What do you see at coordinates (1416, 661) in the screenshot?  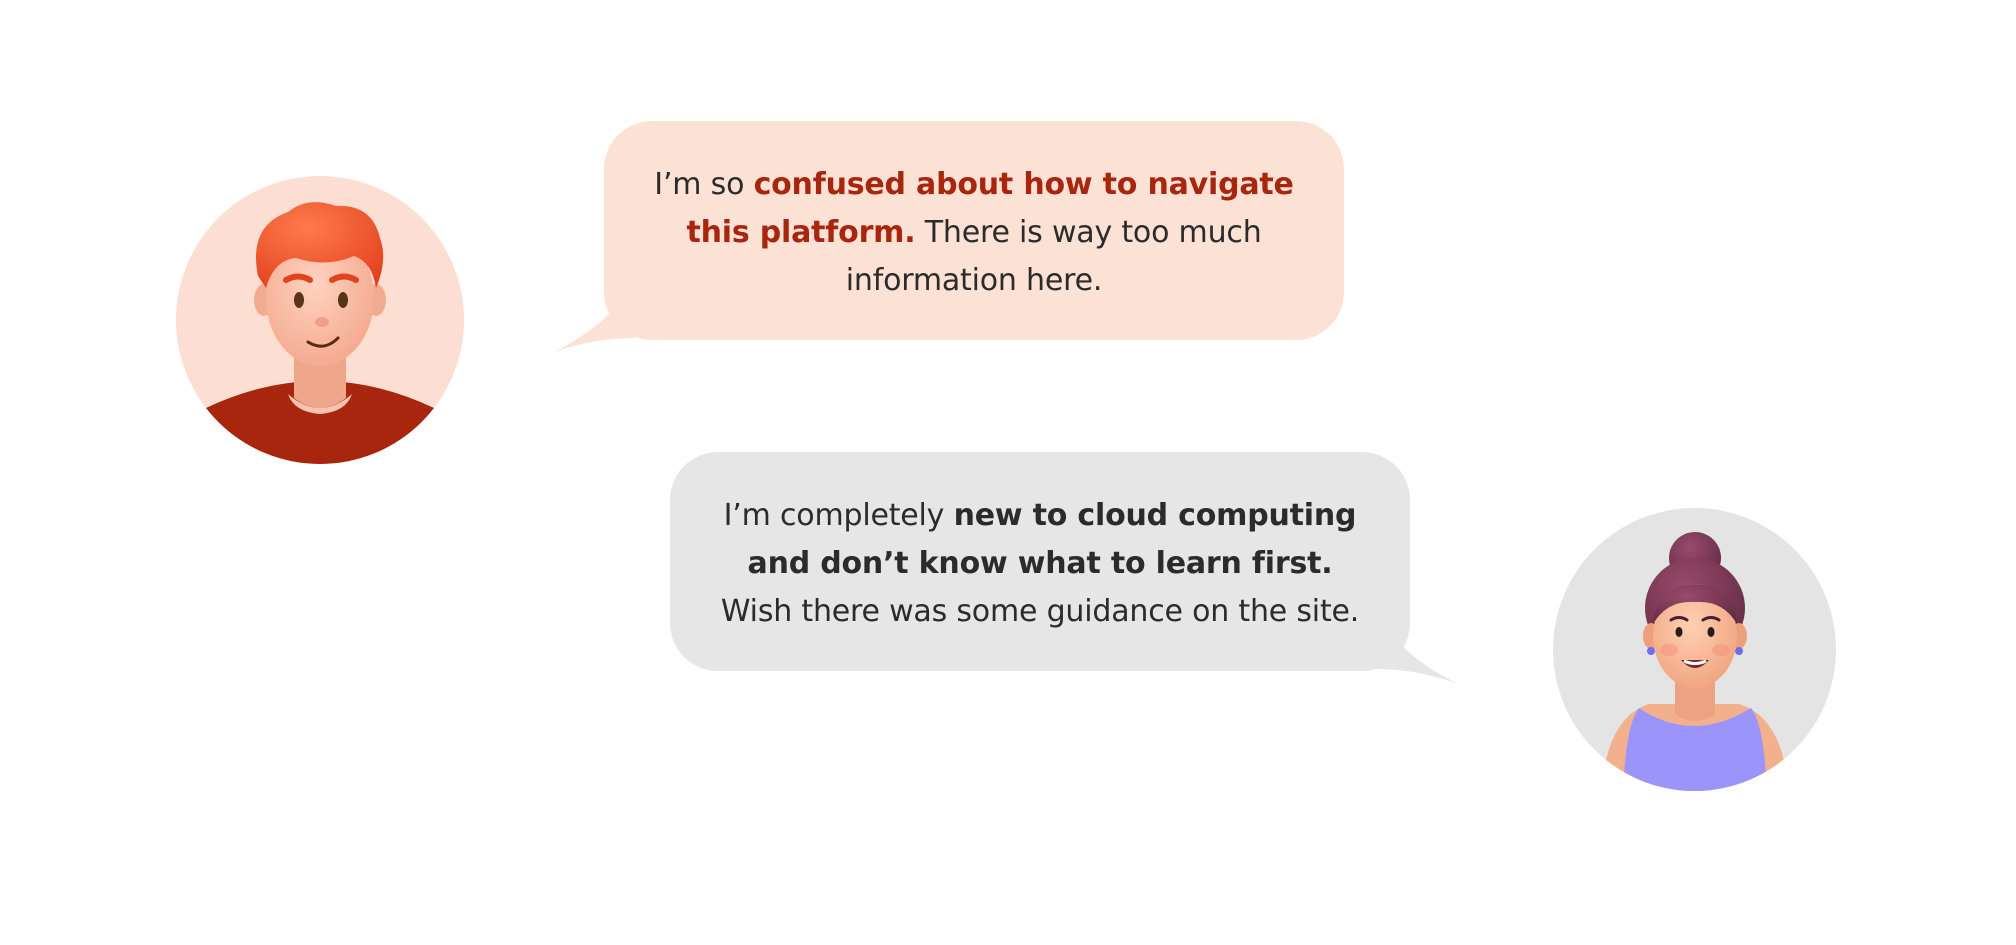 I see `bubble-tail-right` at bounding box center [1416, 661].